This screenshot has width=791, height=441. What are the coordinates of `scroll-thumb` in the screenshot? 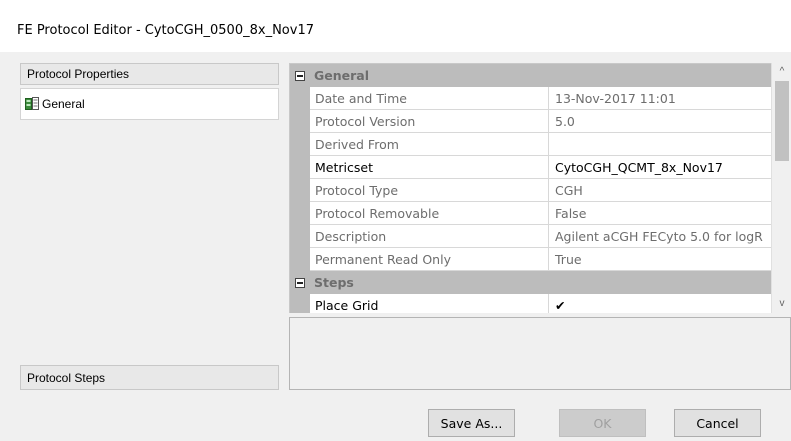 It's located at (782, 121).